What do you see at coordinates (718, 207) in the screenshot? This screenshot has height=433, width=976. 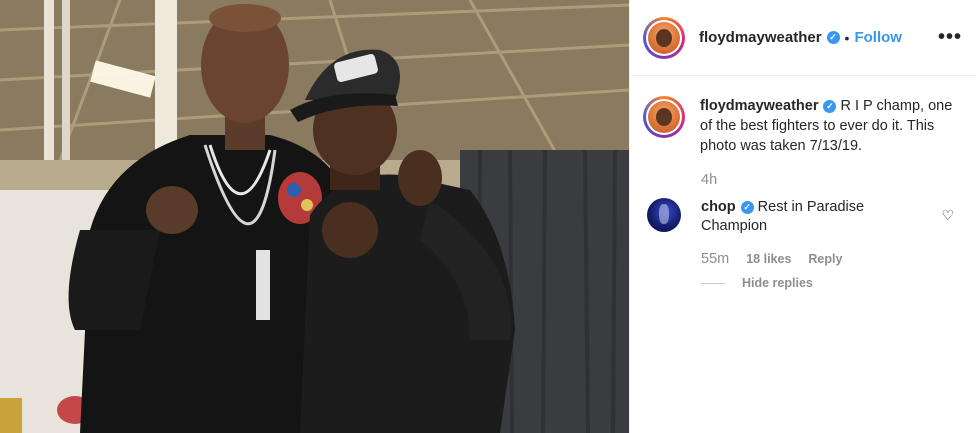 I see `comment-username: chop` at bounding box center [718, 207].